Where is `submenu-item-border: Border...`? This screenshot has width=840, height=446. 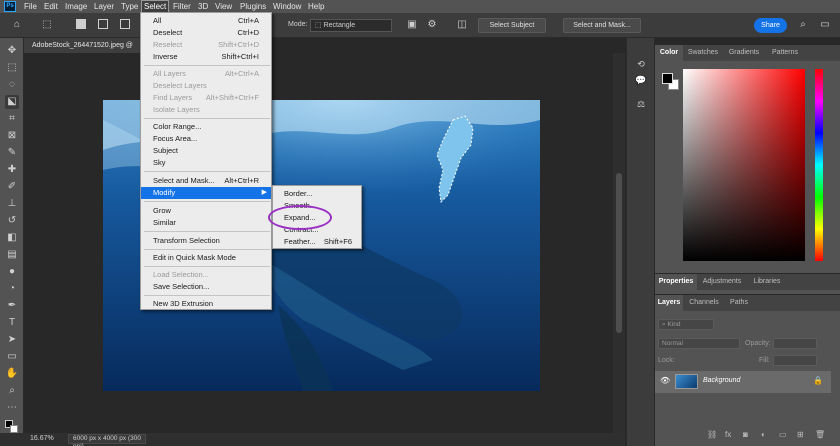
submenu-item-border: Border... is located at coordinates (317, 194).